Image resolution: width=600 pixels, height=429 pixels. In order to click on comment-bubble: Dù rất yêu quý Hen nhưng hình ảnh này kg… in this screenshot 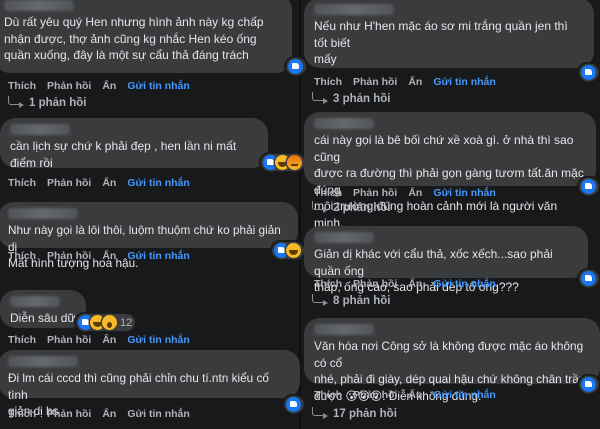, I will do `click(146, 36)`.